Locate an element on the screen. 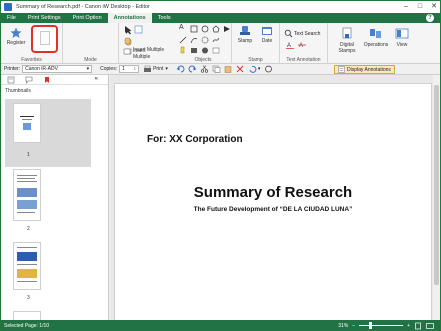  printer-icon is located at coordinates (147, 69).